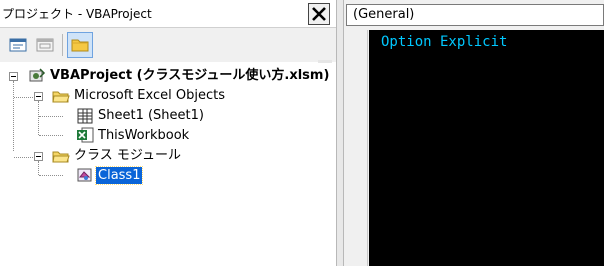 Image resolution: width=604 pixels, height=266 pixels. What do you see at coordinates (84, 175) in the screenshot?
I see `class-module-icon` at bounding box center [84, 175].